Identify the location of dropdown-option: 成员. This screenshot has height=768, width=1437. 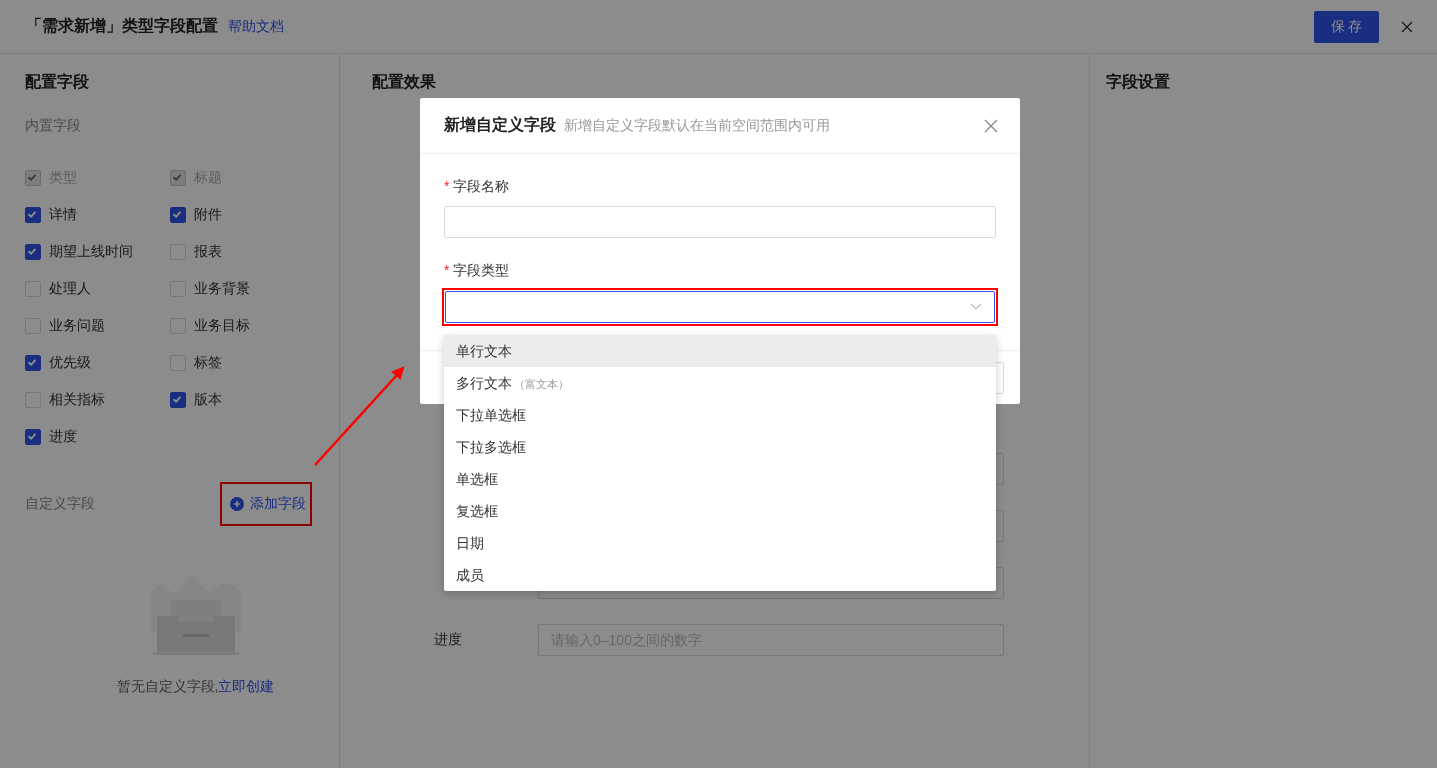
(720, 575).